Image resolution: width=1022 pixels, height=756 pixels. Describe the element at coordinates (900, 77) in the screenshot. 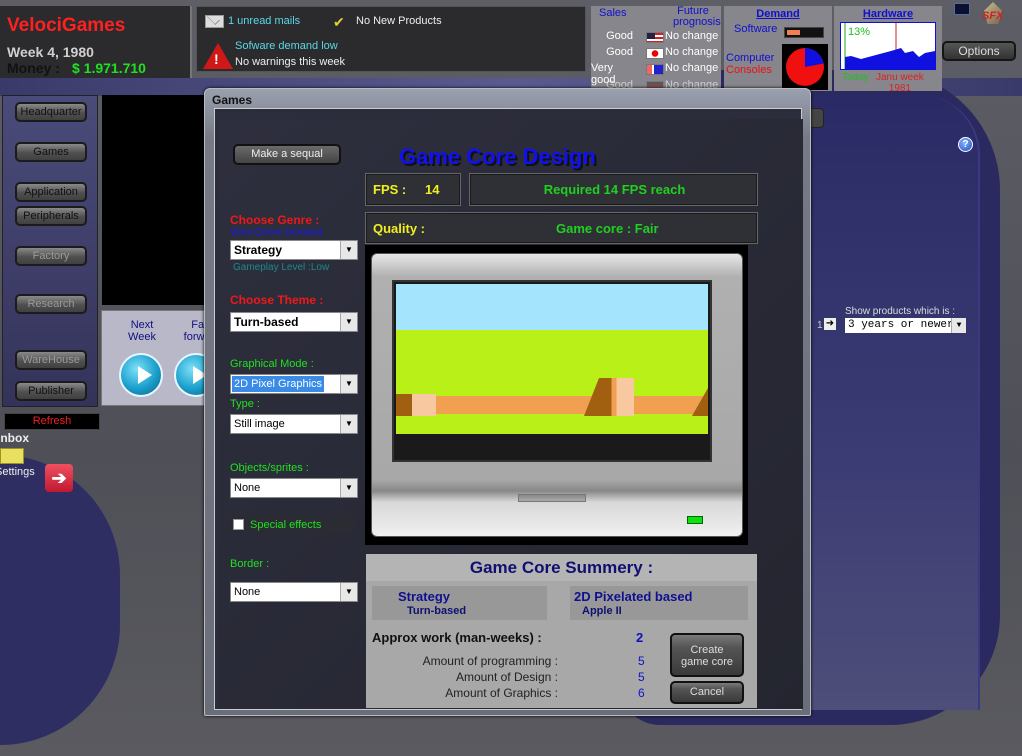

I see `week-label-text: Janu week` at that location.